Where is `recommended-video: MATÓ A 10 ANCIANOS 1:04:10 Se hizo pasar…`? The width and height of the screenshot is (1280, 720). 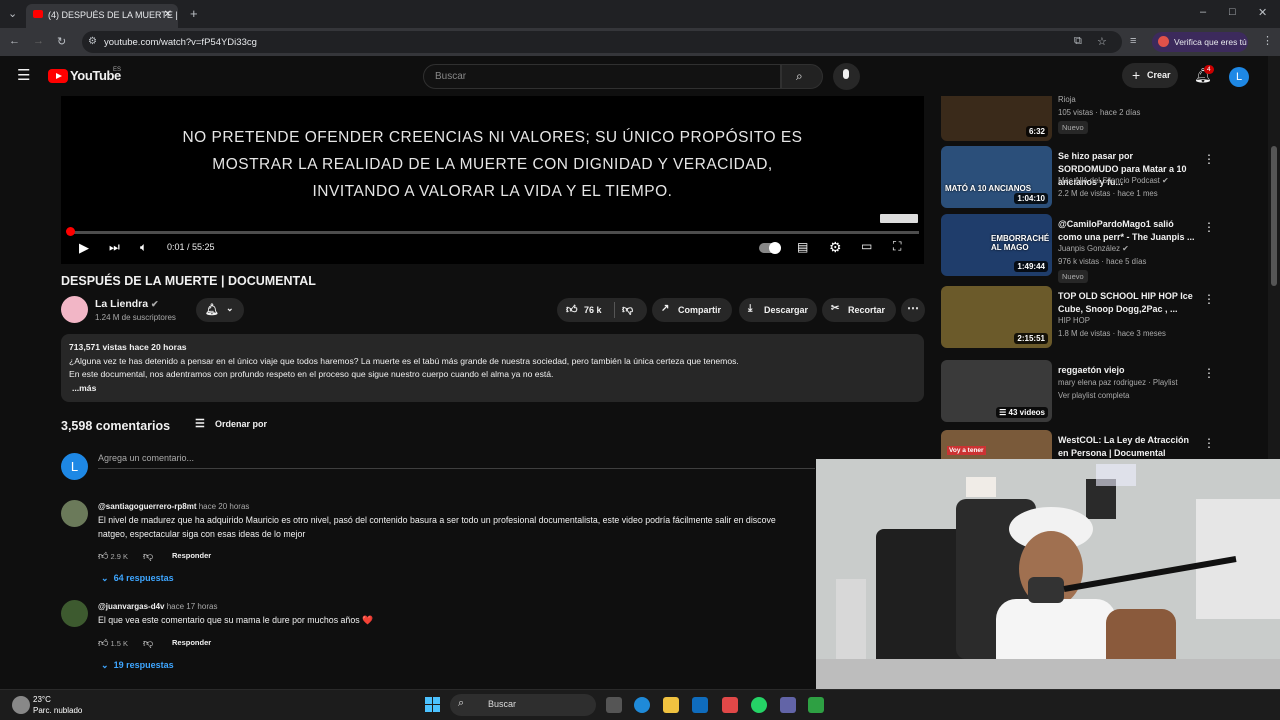 recommended-video: MATÓ A 10 ANCIANOS 1:04:10 Se hizo pasar… is located at coordinates (1078, 178).